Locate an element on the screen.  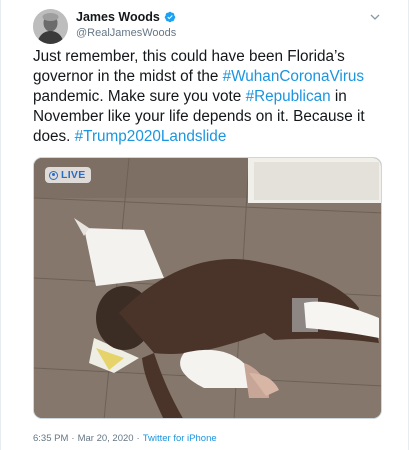
chevron-down-icon is located at coordinates (375, 17).